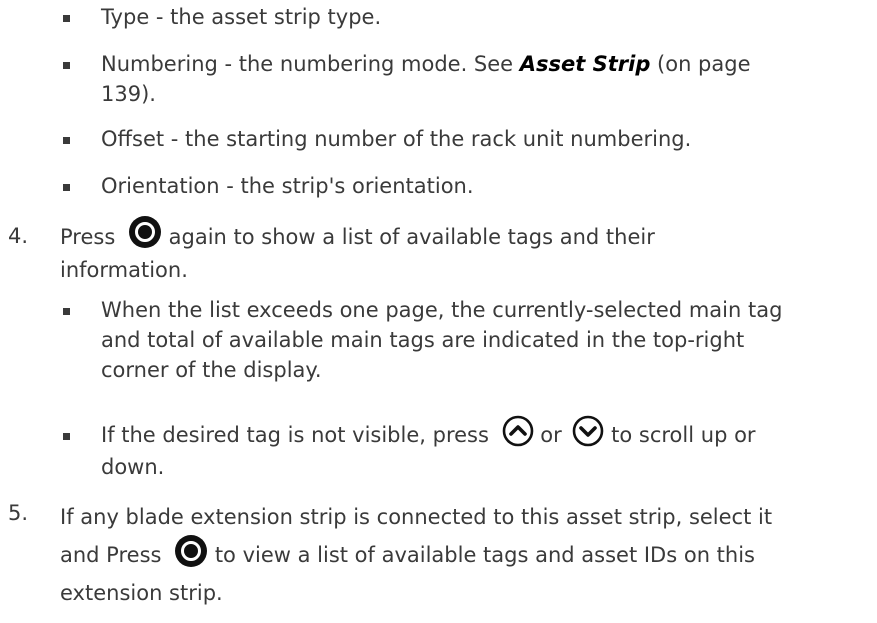 The image size is (877, 623). I want to click on step-text-line3: extension strip., so click(141, 593).